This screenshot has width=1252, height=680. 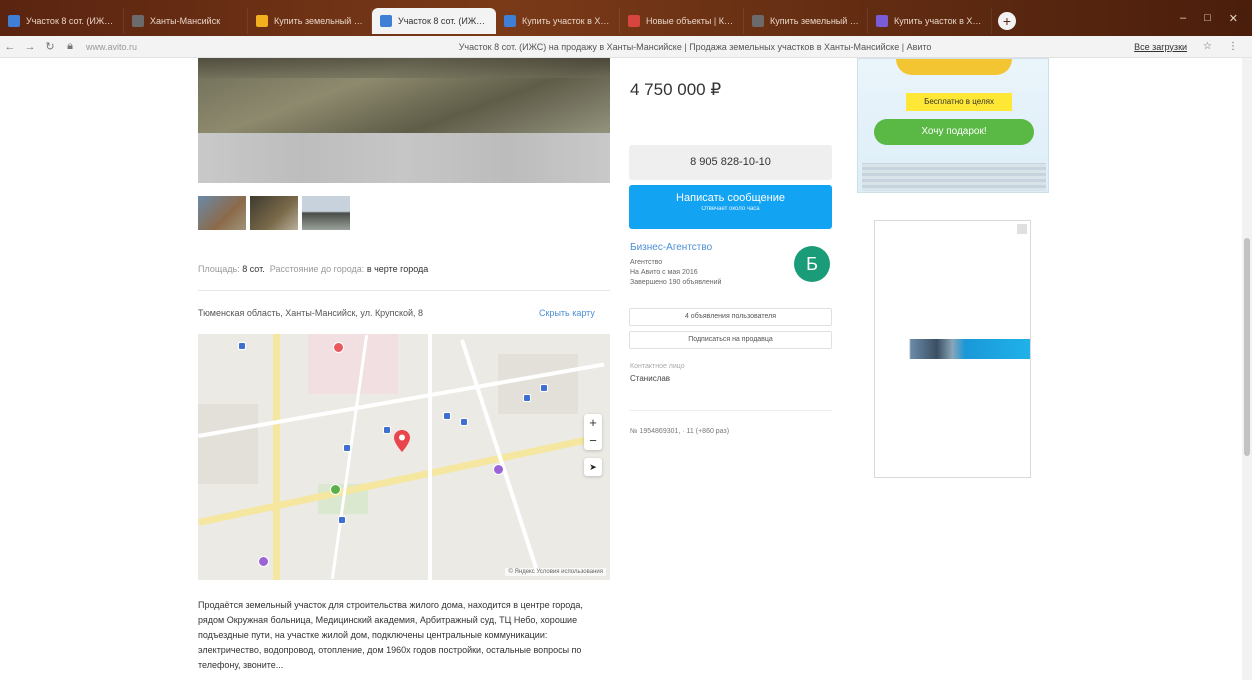 I want to click on downloads-link: Все загрузки, so click(x=1160, y=47).